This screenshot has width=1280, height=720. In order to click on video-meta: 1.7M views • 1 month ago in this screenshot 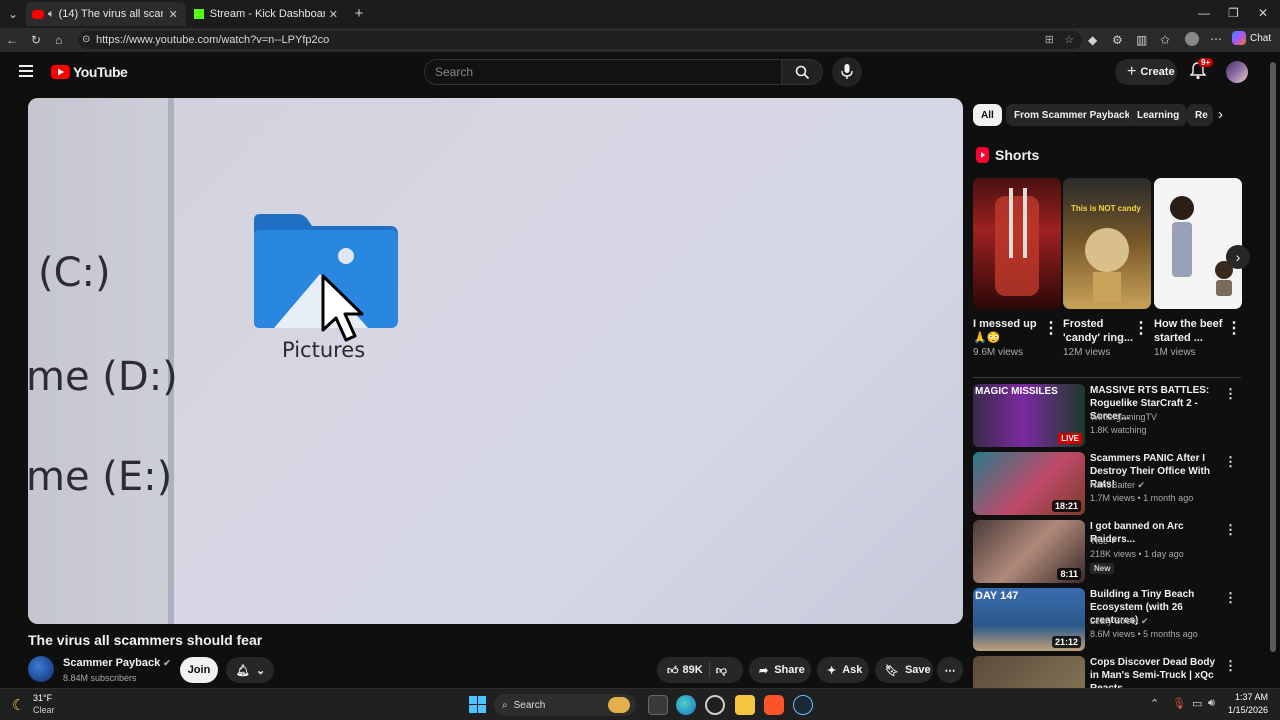, I will do `click(1142, 498)`.